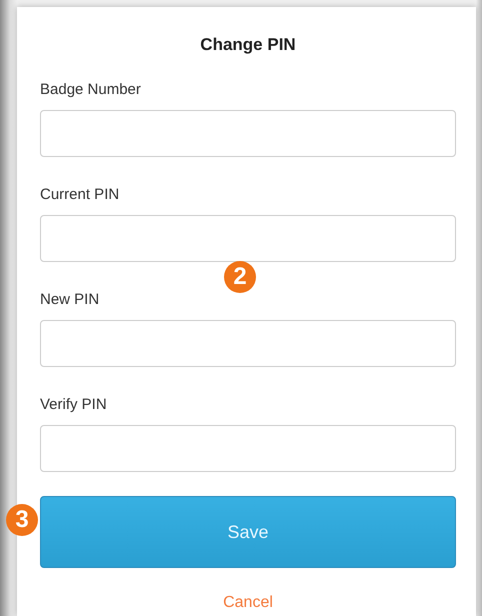 Image resolution: width=482 pixels, height=616 pixels. Describe the element at coordinates (22, 520) in the screenshot. I see `callout-badge: 3` at that location.